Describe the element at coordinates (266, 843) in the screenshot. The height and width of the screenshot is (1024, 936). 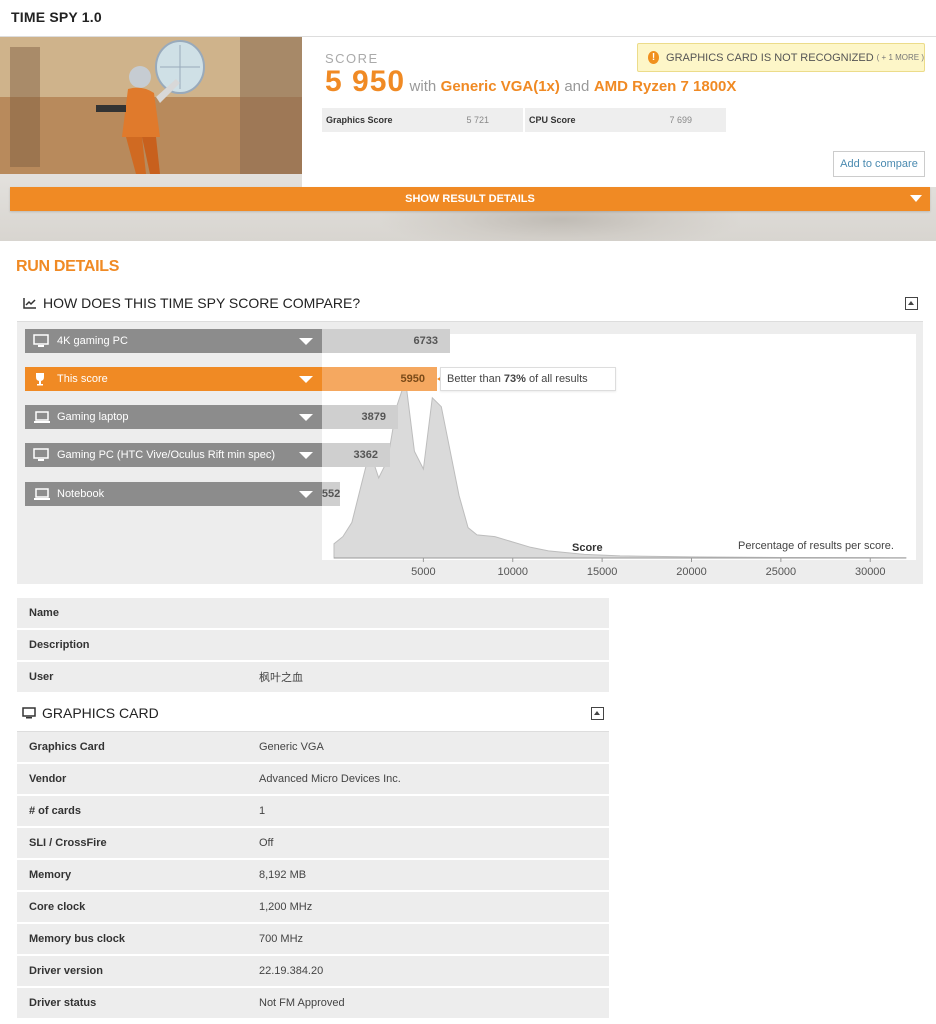
I see `gpu-value: Off` at that location.